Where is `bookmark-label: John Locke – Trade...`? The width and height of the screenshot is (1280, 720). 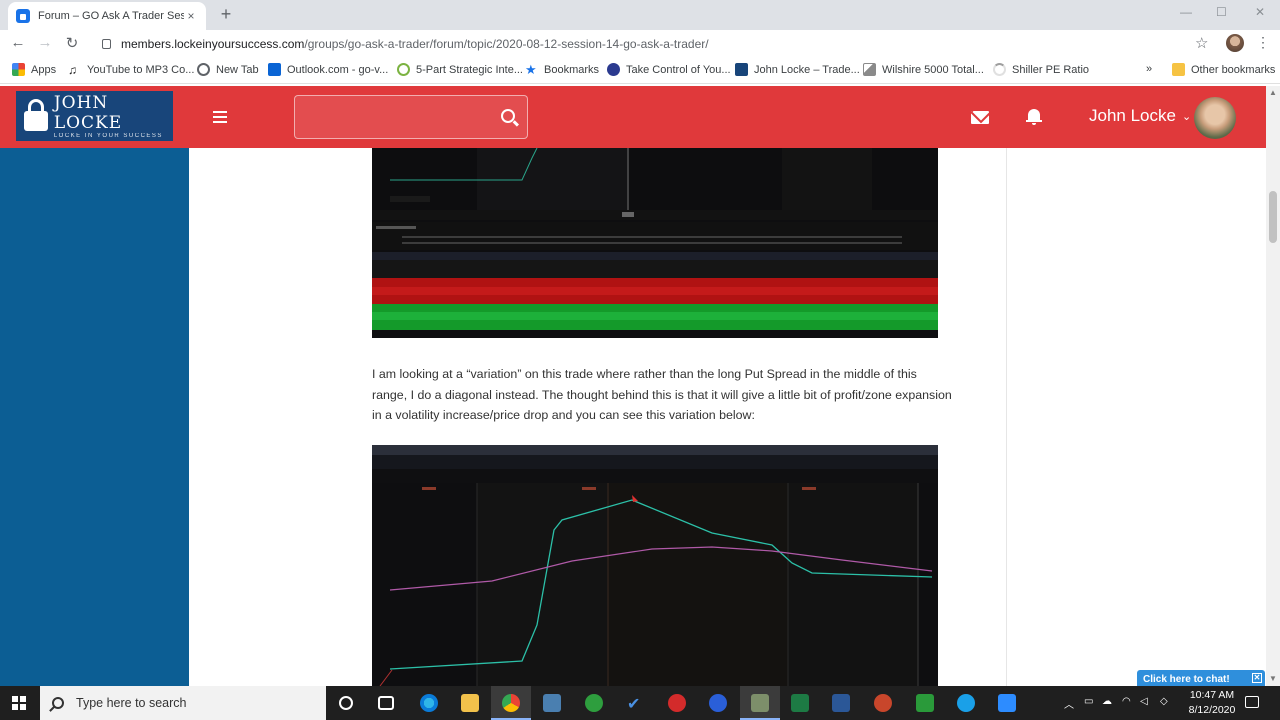 bookmark-label: John Locke – Trade... is located at coordinates (807, 69).